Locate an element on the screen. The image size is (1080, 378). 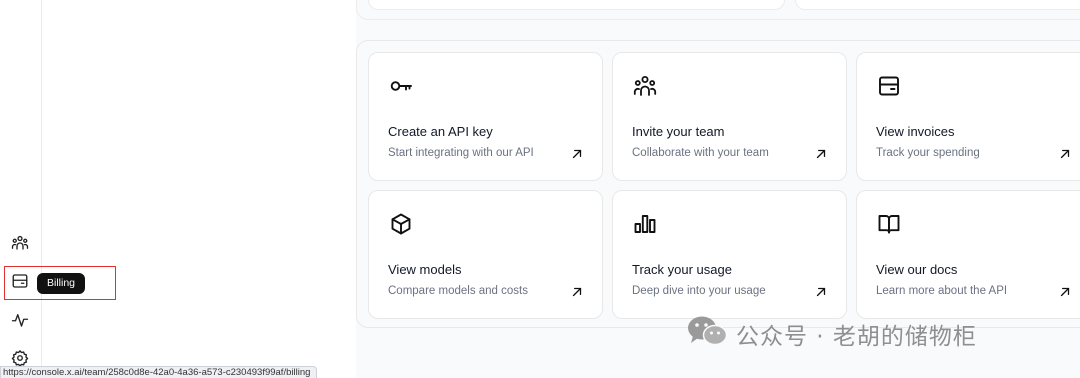
card-title: View models is located at coordinates (425, 269).